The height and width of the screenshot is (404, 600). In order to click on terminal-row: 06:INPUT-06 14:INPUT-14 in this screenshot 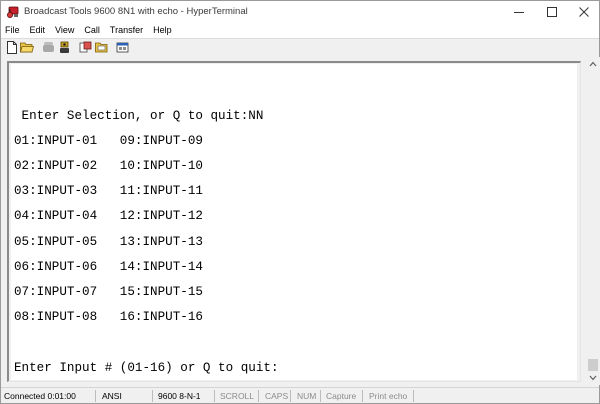, I will do `click(108, 267)`.